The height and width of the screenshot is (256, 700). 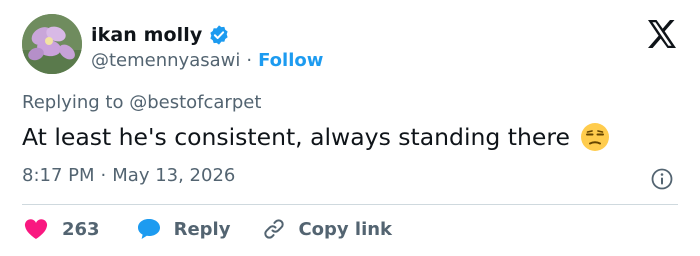 What do you see at coordinates (81, 229) in the screenshot?
I see `like-count: 263` at bounding box center [81, 229].